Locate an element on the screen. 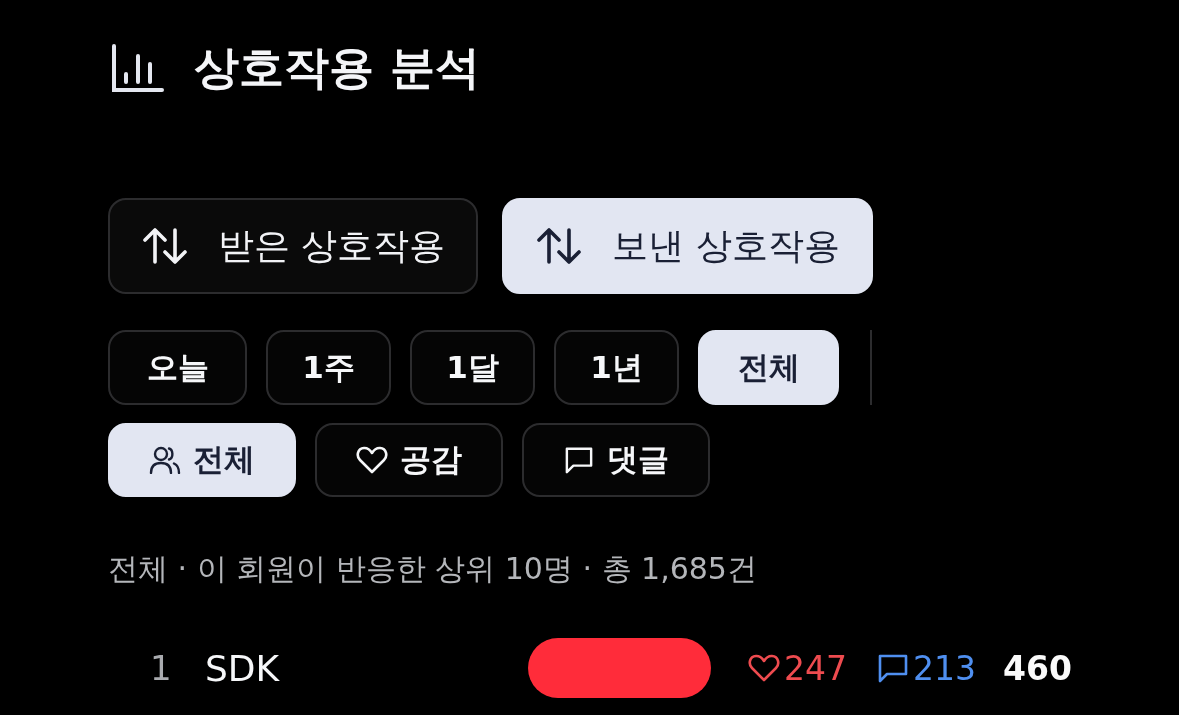 Image resolution: width=1179 pixels, height=715 pixels. like-count: 247 is located at coordinates (815, 668).